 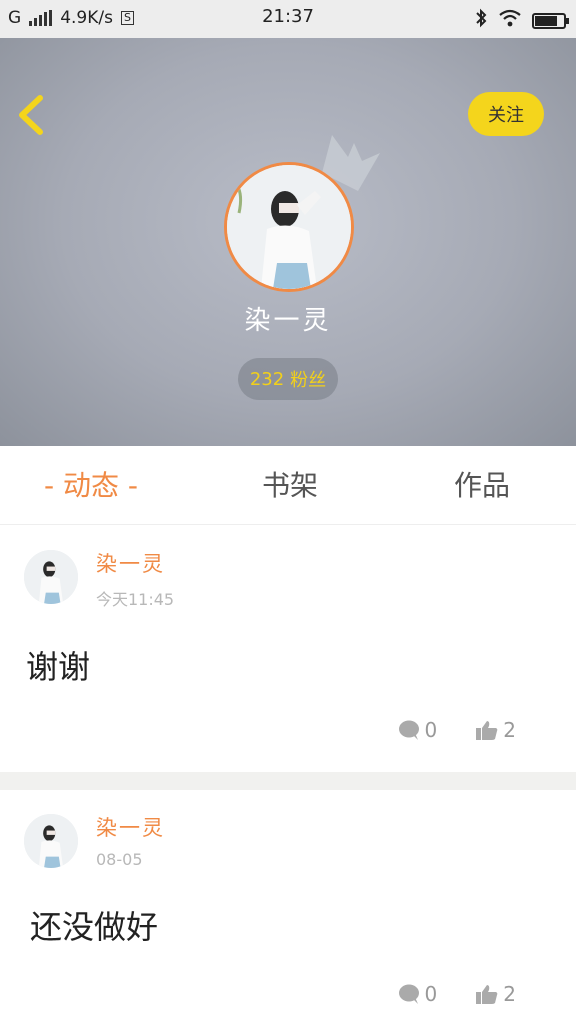 I want to click on battery-icon, so click(x=550, y=20).